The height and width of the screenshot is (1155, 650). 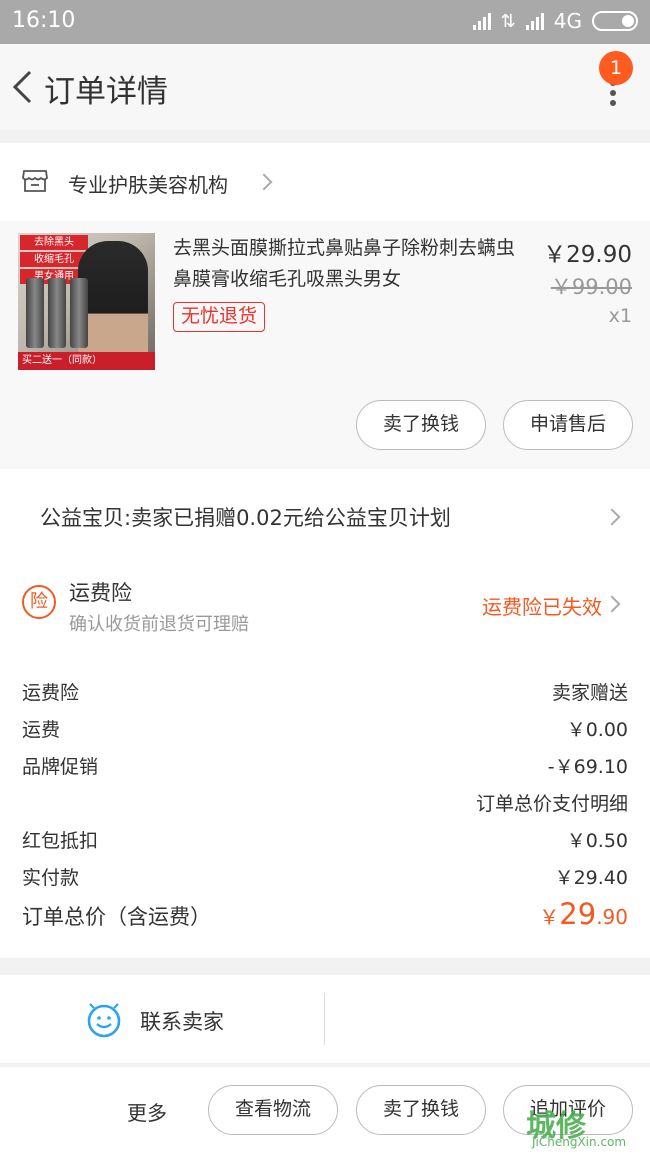 What do you see at coordinates (587, 255) in the screenshot?
I see `product-price: ￥29.90` at bounding box center [587, 255].